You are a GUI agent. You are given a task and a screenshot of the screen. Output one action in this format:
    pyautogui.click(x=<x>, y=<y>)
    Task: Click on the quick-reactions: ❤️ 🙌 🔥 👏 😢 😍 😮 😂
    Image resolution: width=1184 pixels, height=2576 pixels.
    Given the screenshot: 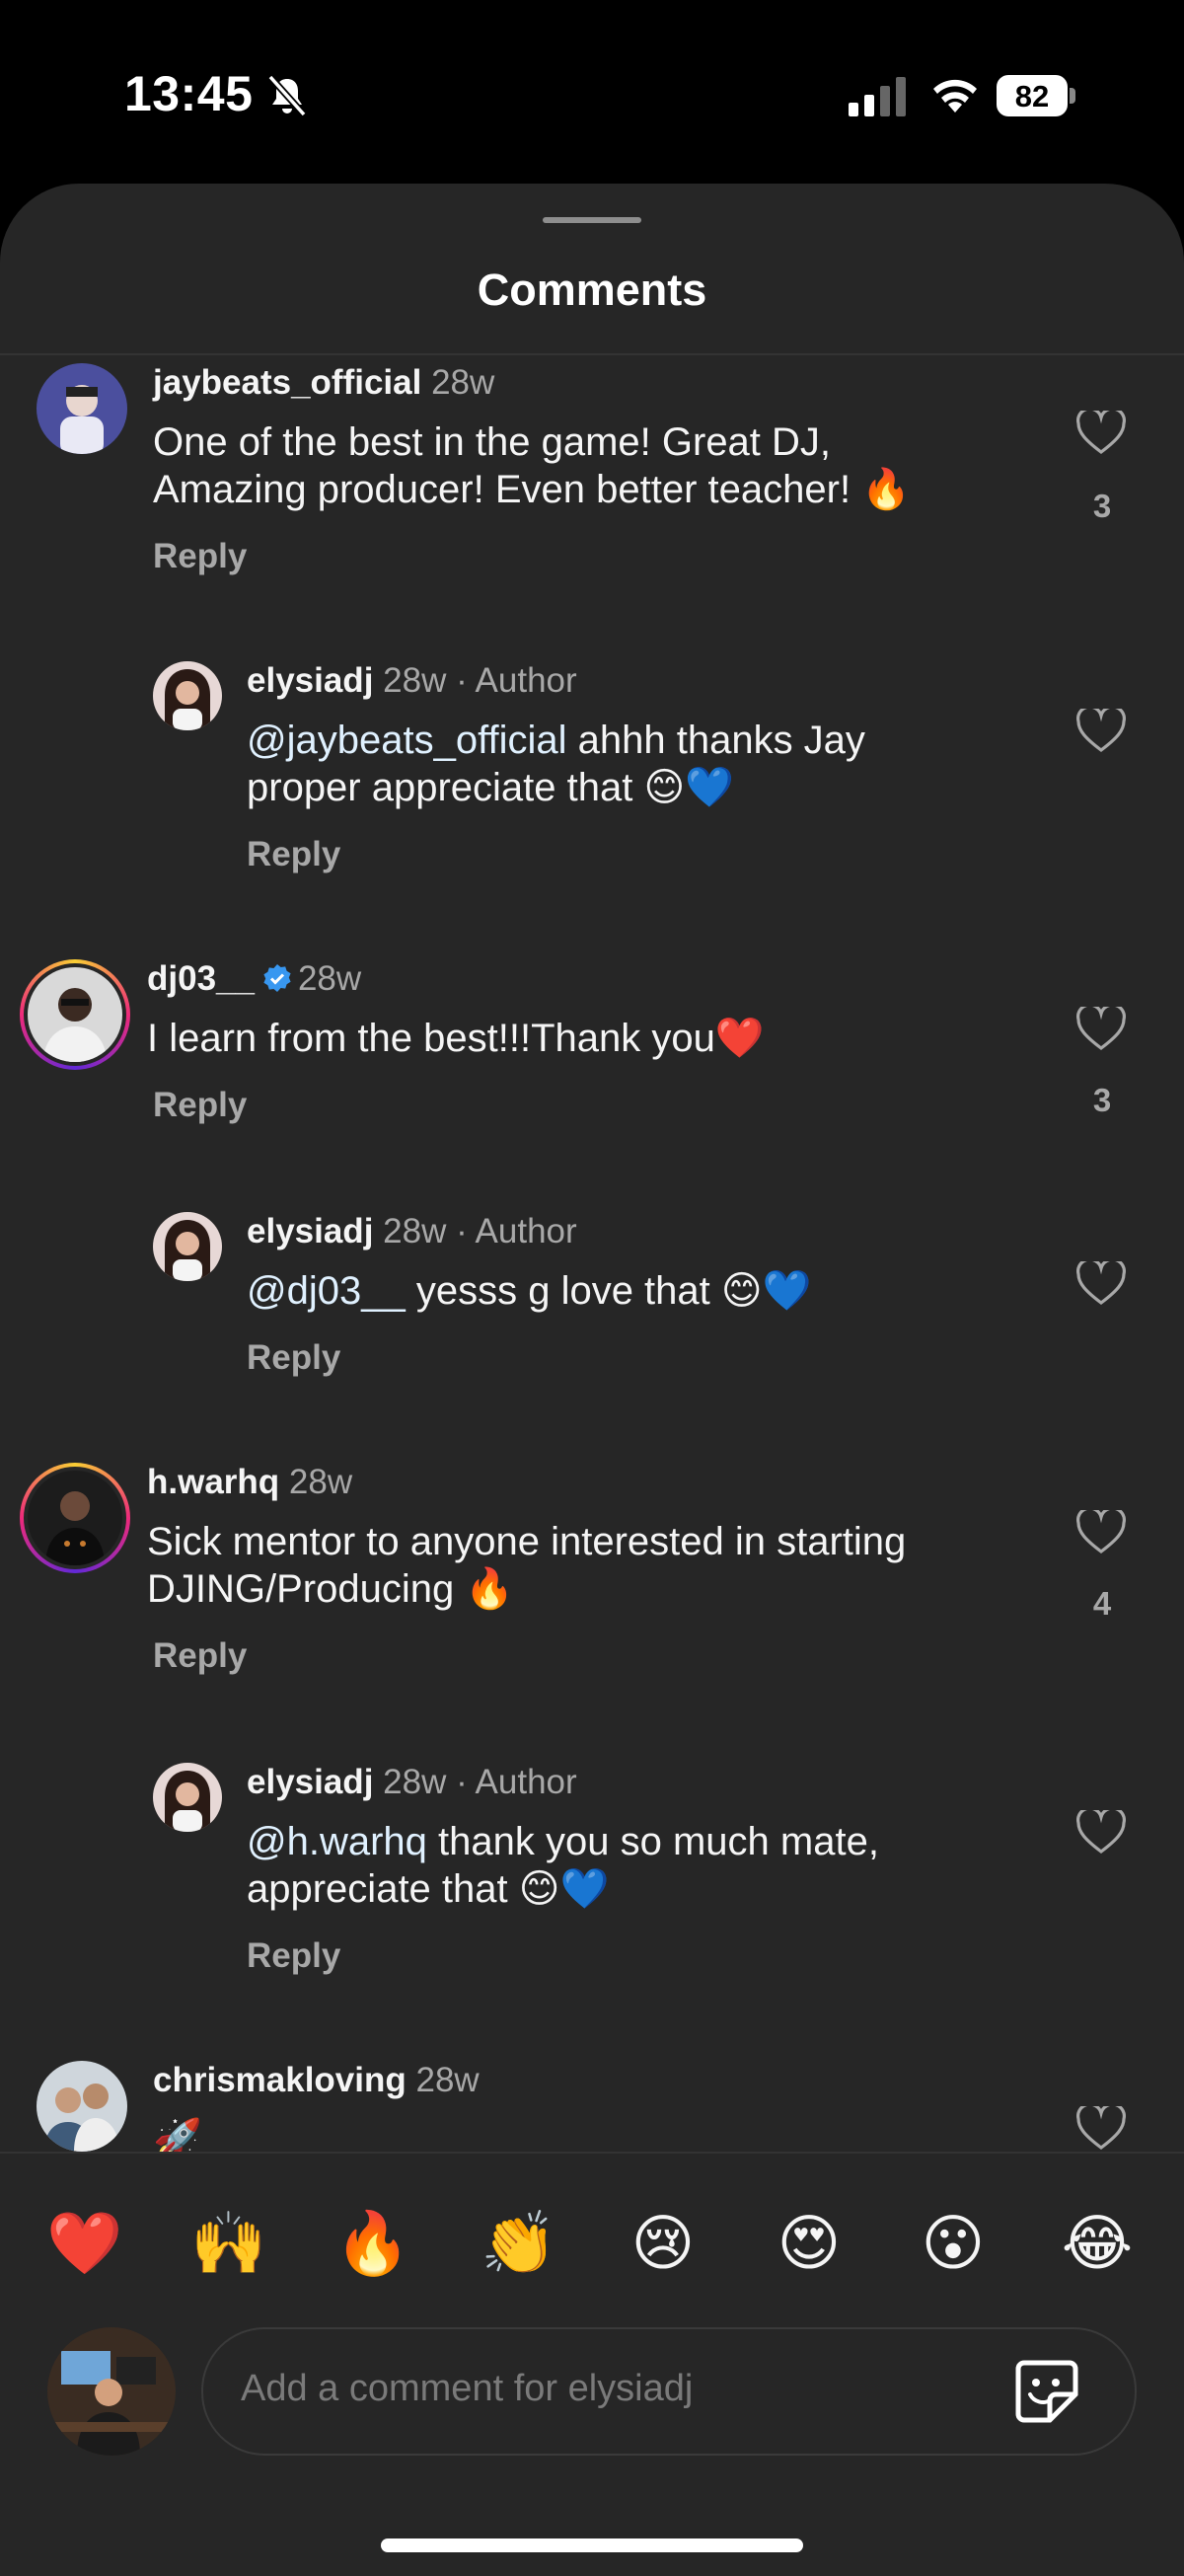 What is the action you would take?
    pyautogui.click(x=592, y=2244)
    